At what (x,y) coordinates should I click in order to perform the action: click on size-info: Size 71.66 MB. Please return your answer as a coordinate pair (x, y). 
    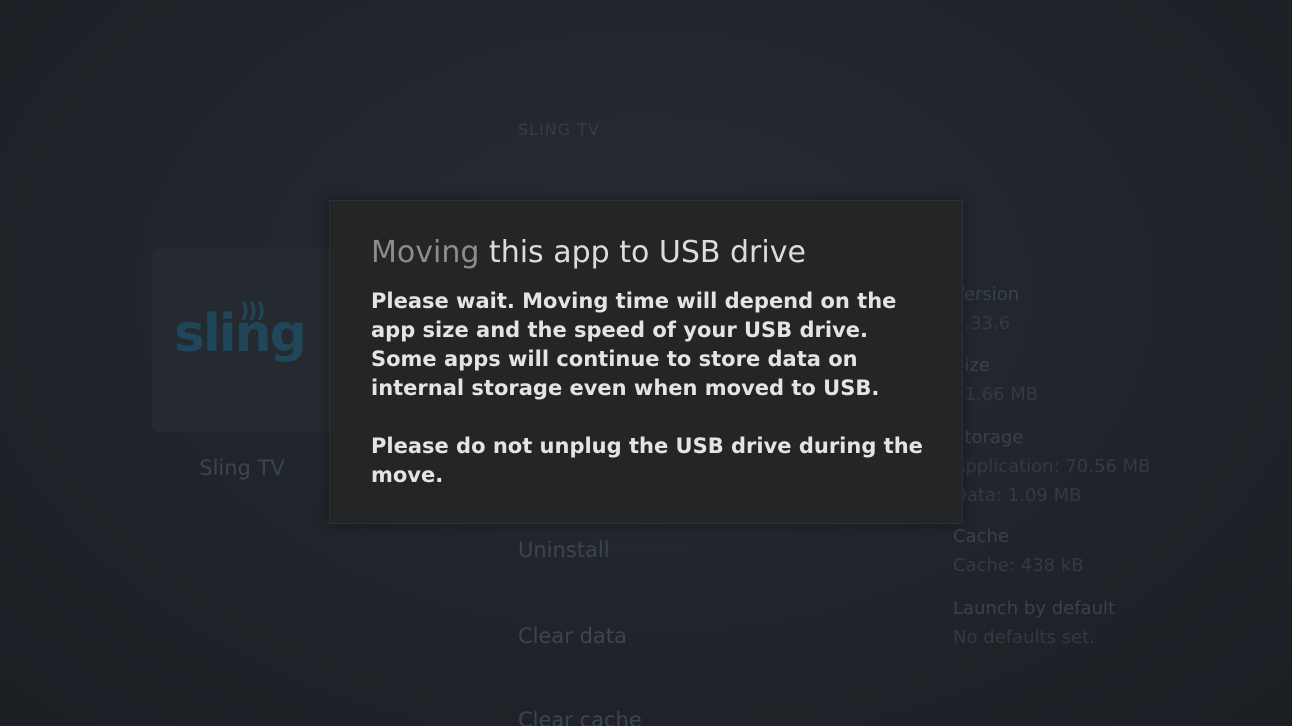
    Looking at the image, I should click on (1118, 380).